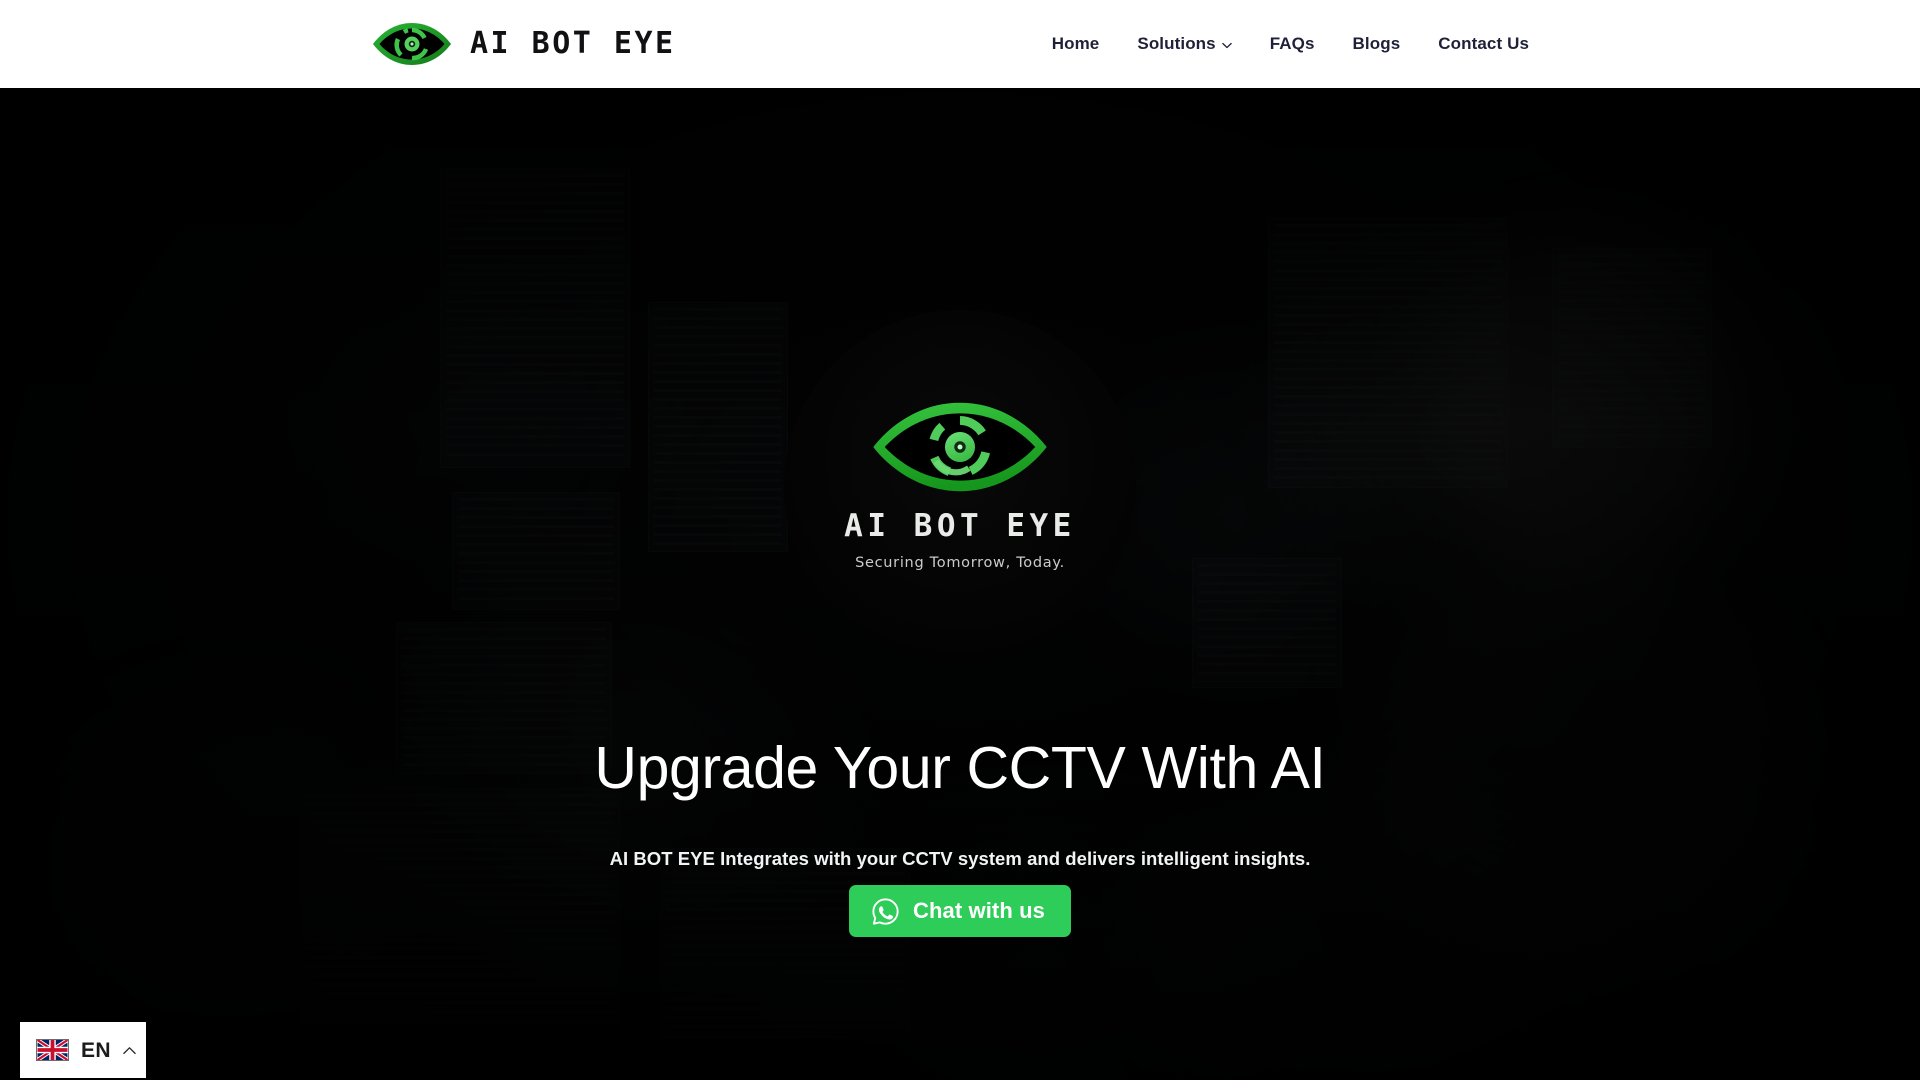 The image size is (1920, 1080). Describe the element at coordinates (960, 526) in the screenshot. I see `hero-badge-title: AI BOT EYE` at that location.